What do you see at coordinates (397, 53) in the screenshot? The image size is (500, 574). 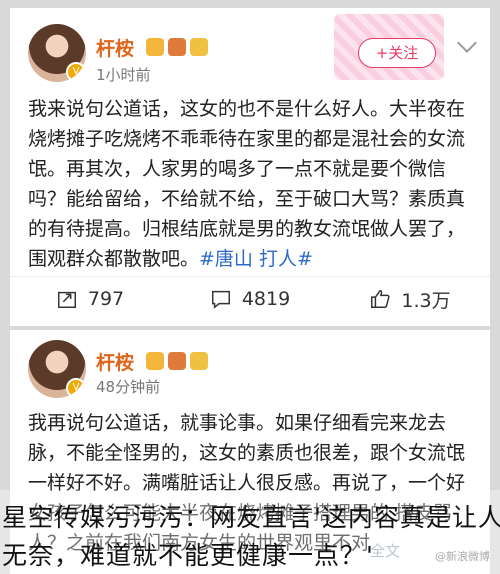 I see `follow-button: +关注` at bounding box center [397, 53].